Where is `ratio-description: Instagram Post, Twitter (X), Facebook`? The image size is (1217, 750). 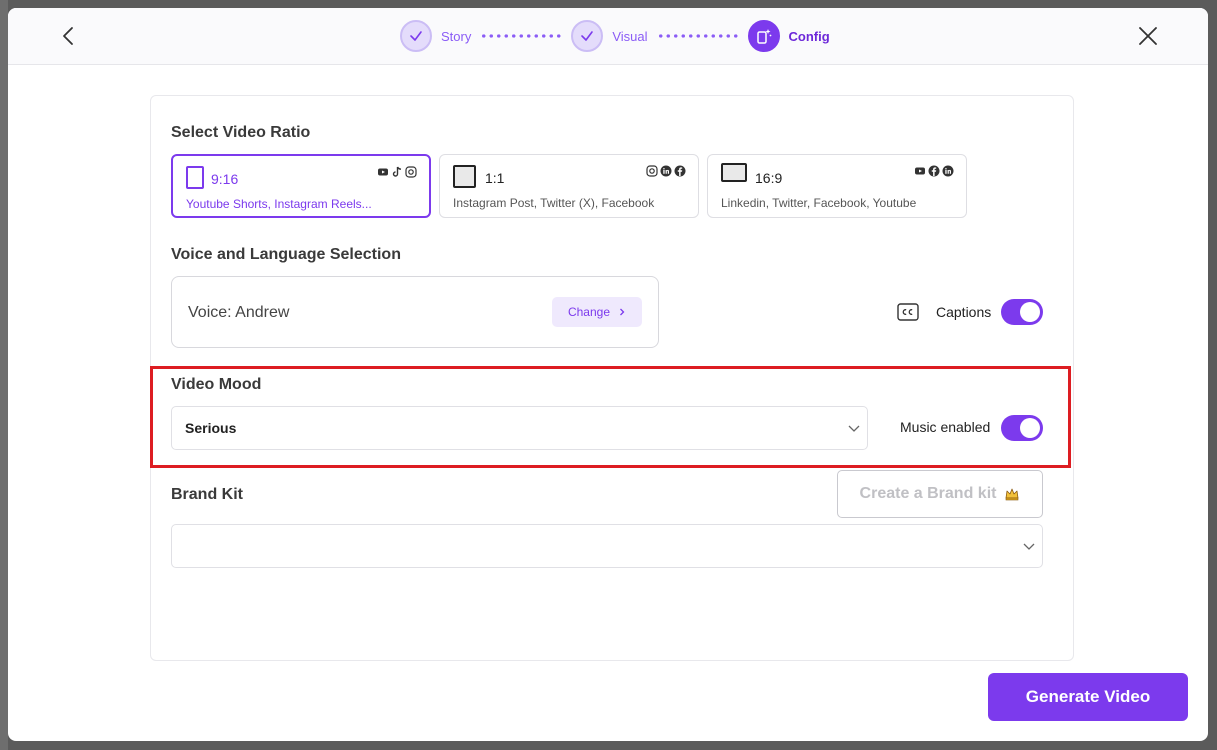 ratio-description: Instagram Post, Twitter (X), Facebook is located at coordinates (554, 203).